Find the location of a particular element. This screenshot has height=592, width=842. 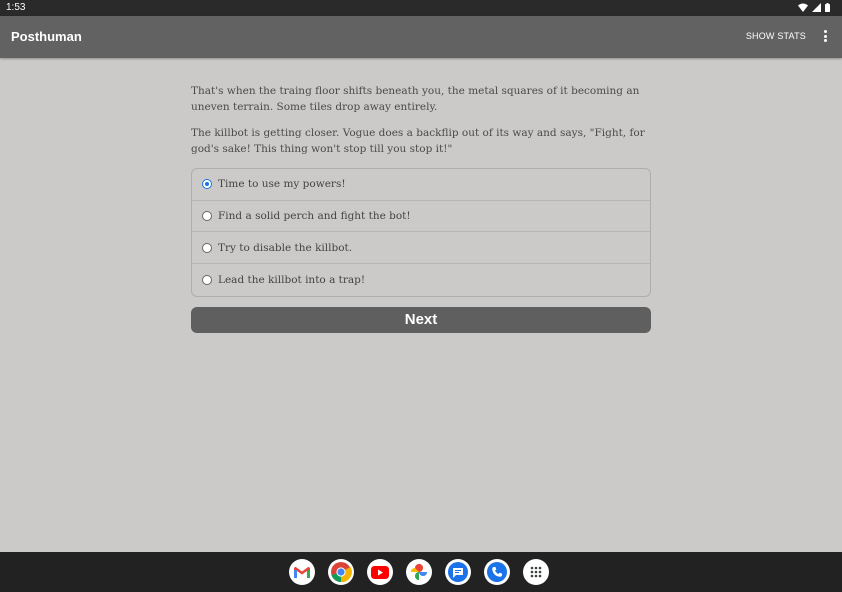

status-icons is located at coordinates (814, 7).